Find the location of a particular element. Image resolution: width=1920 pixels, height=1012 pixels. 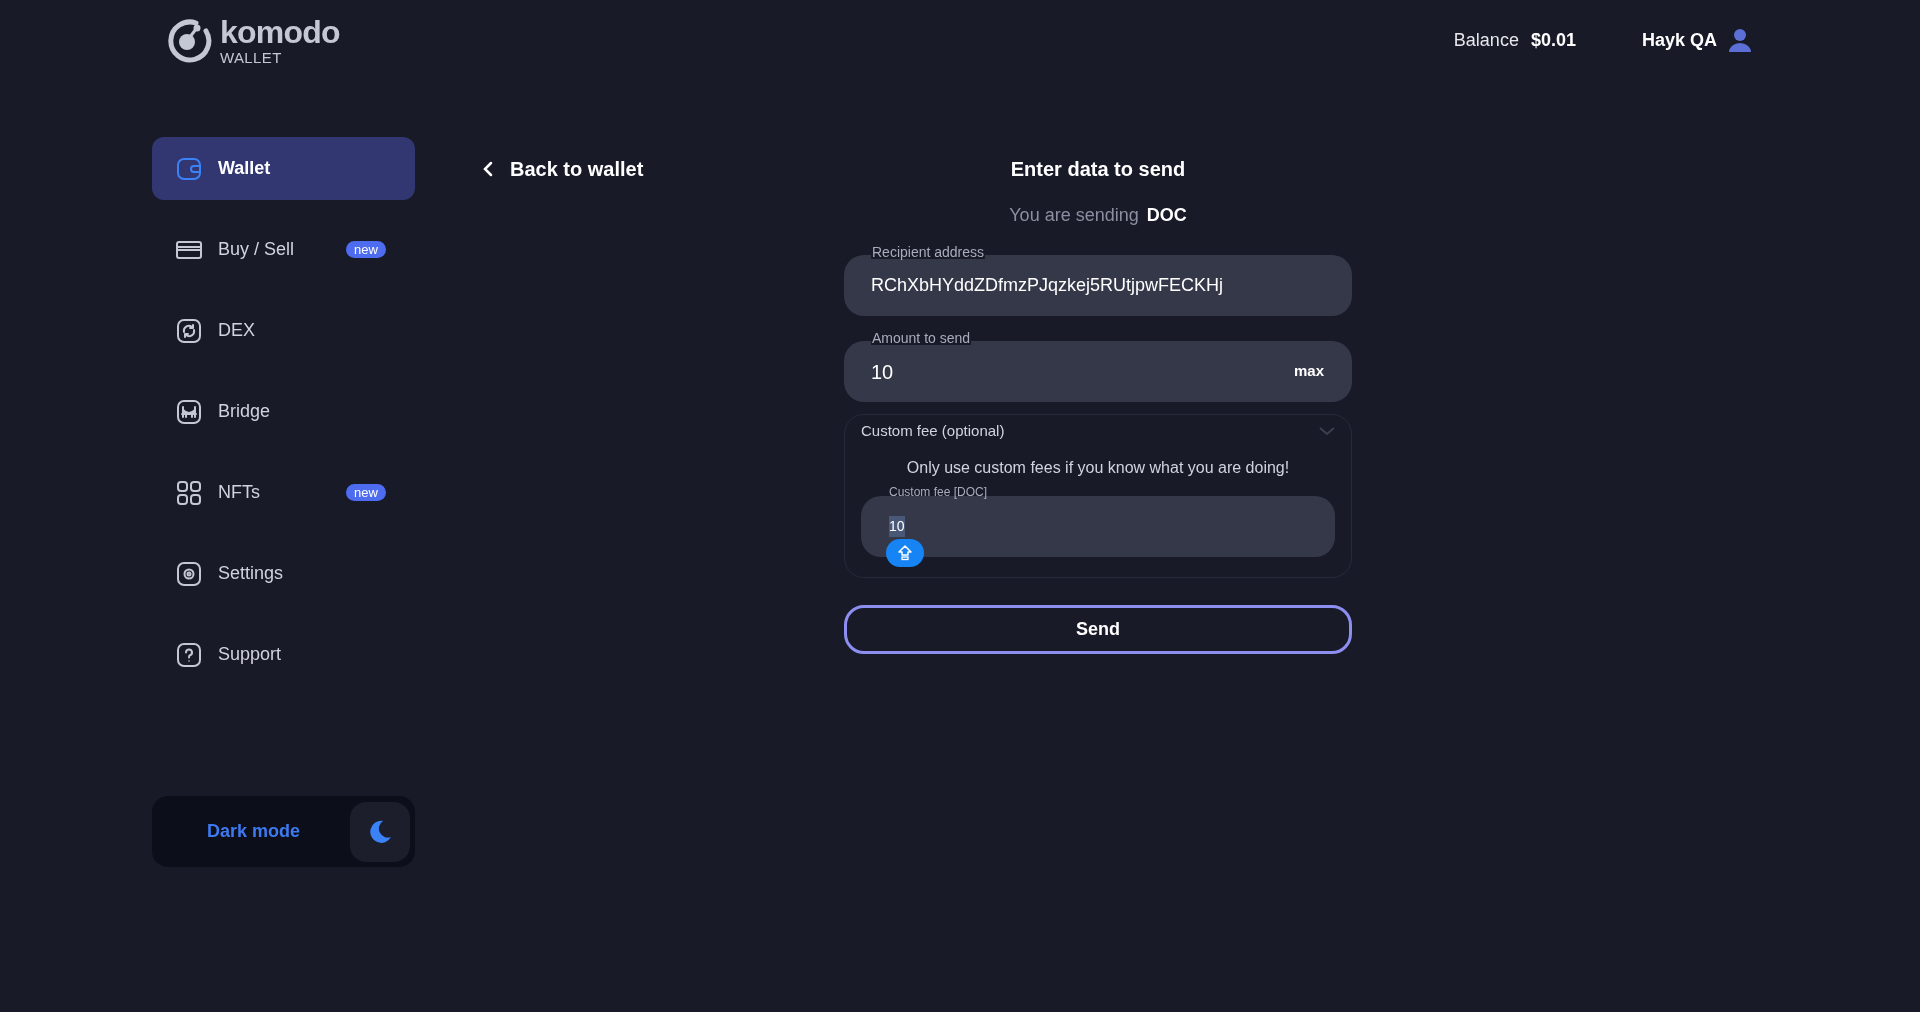

field-label: Amount to send is located at coordinates (921, 338).